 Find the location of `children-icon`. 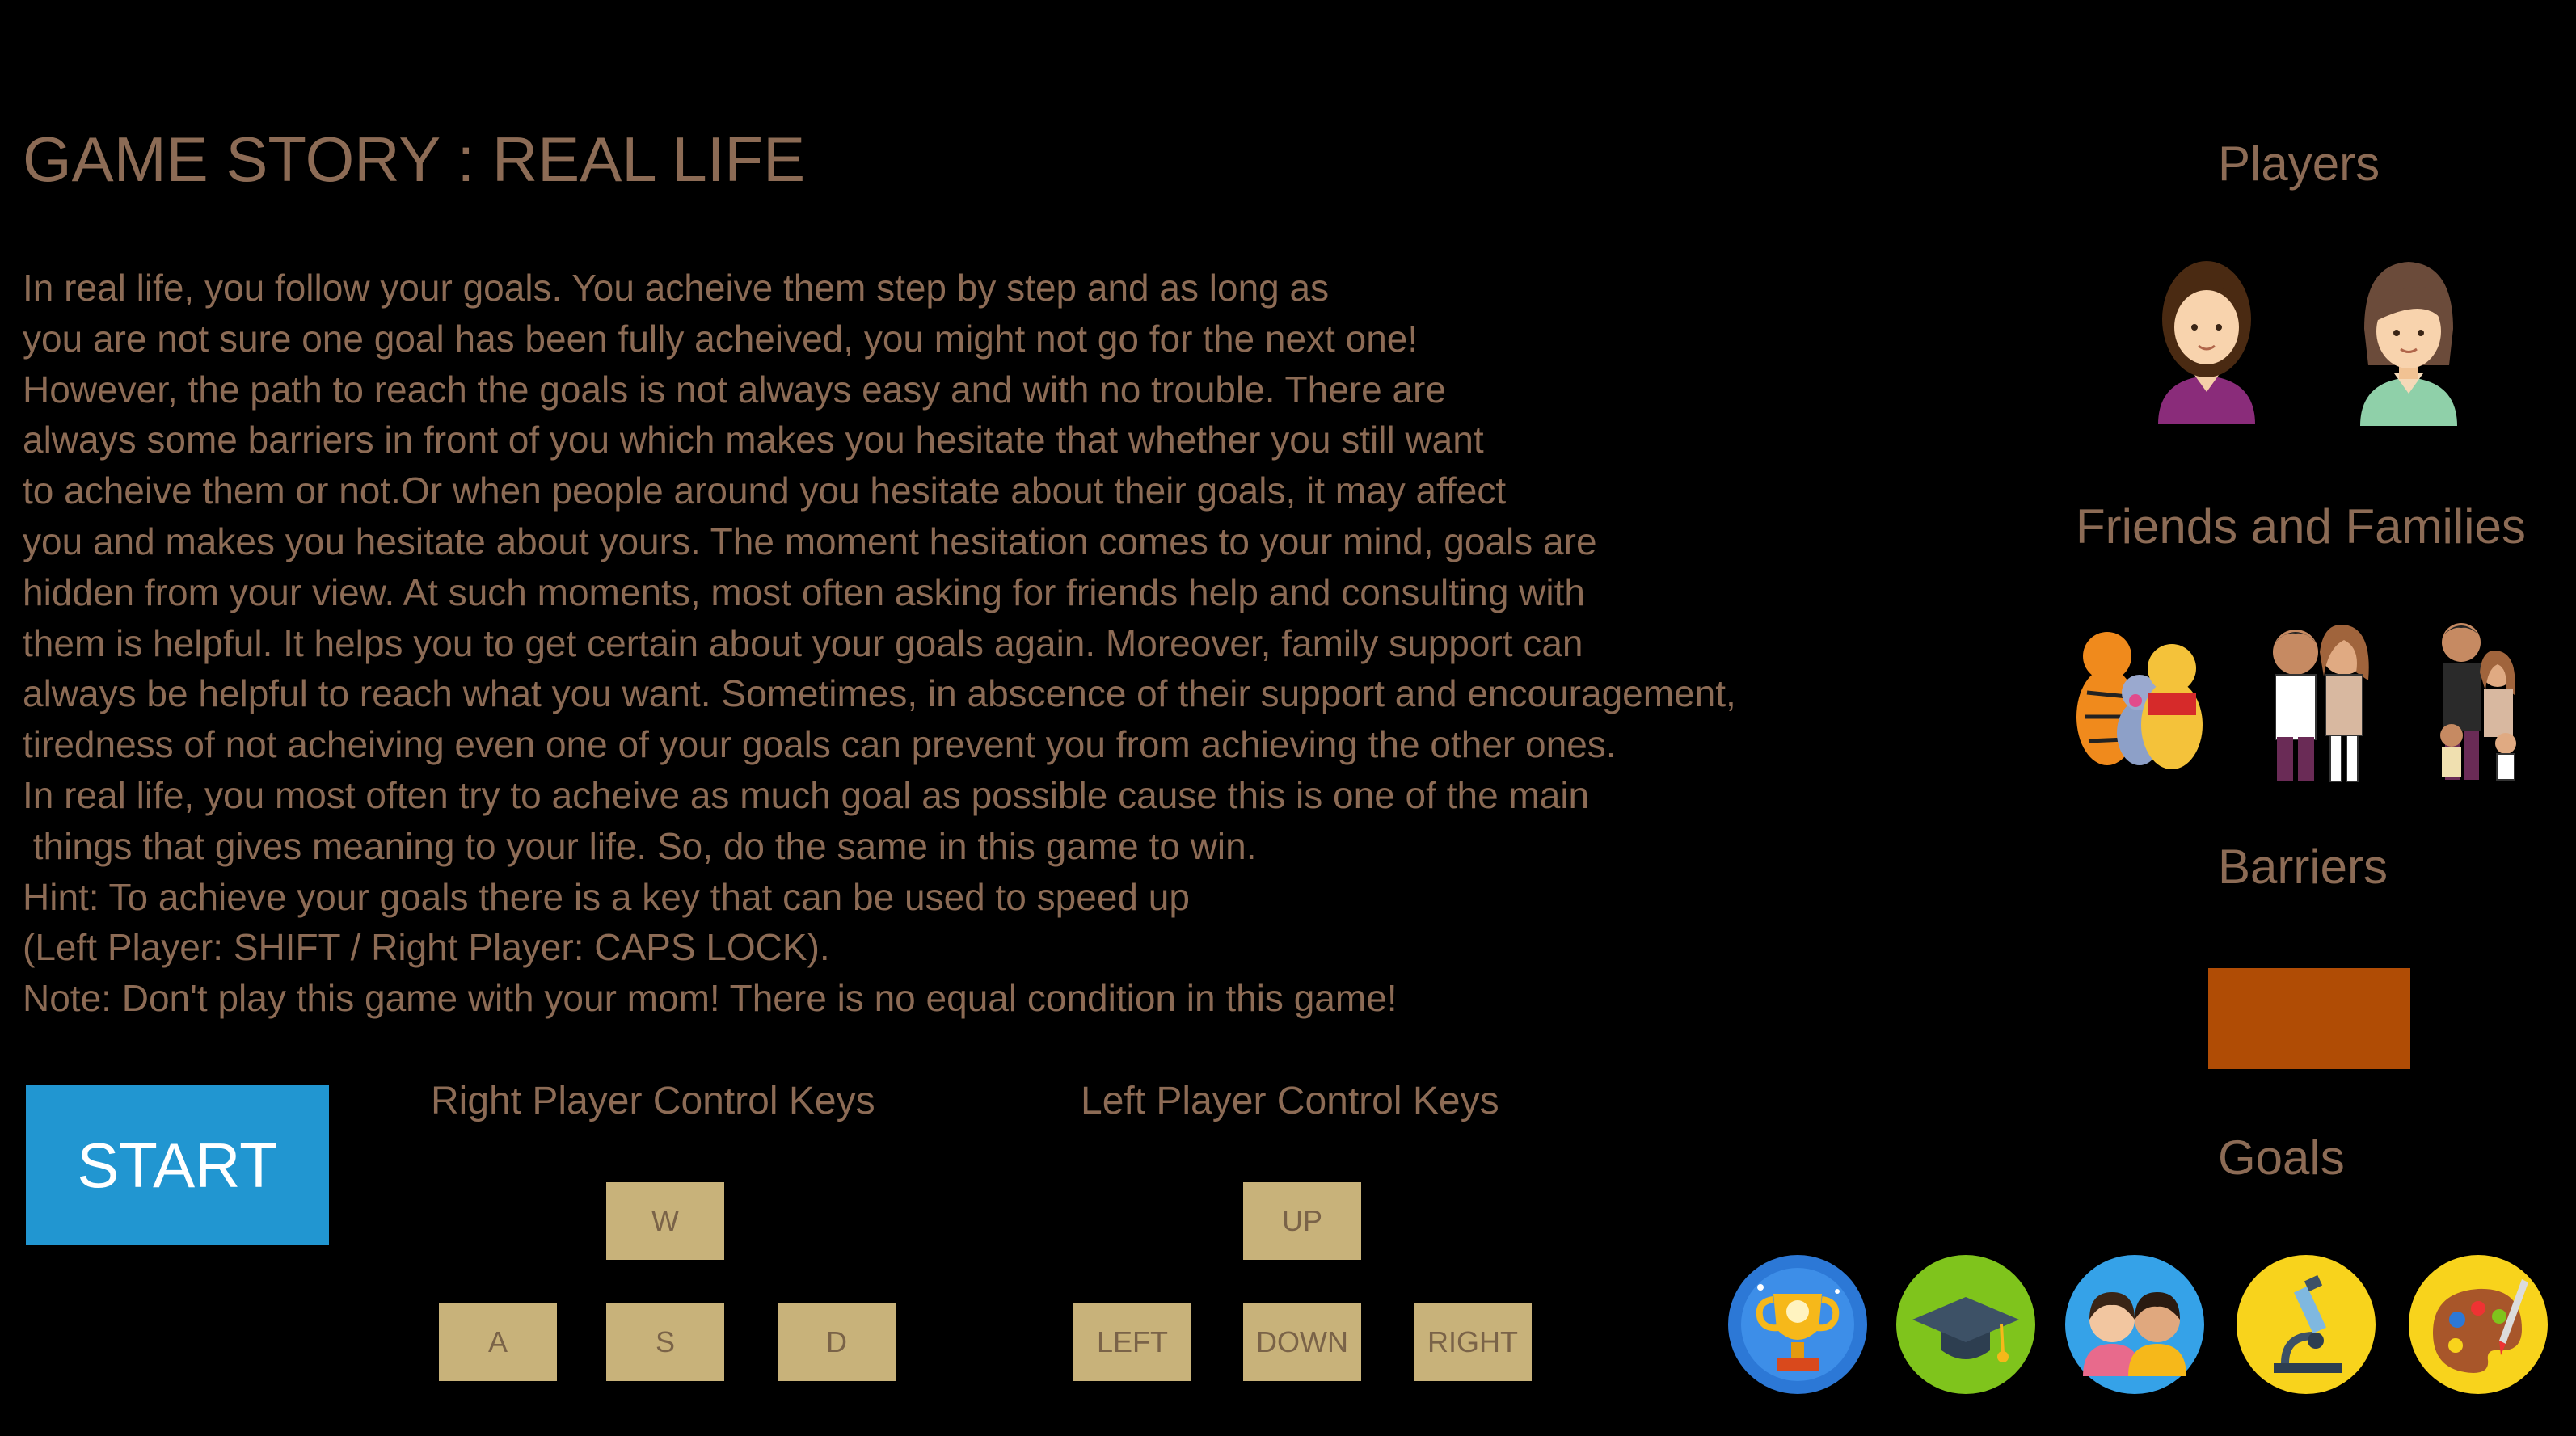

children-icon is located at coordinates (2134, 1324).